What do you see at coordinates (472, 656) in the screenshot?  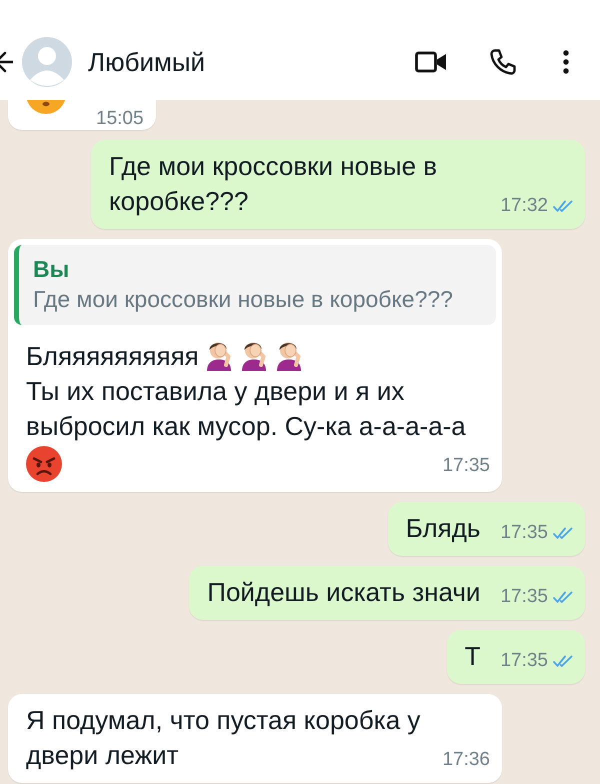 I see `message-text: Т` at bounding box center [472, 656].